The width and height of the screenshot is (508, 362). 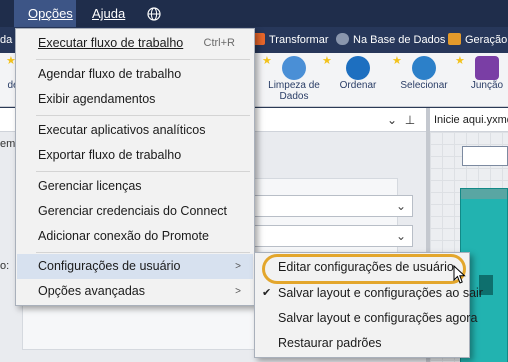 What do you see at coordinates (380, 293) in the screenshot?
I see `submenu-item-label: Salvar layout e configurações ao sair` at bounding box center [380, 293].